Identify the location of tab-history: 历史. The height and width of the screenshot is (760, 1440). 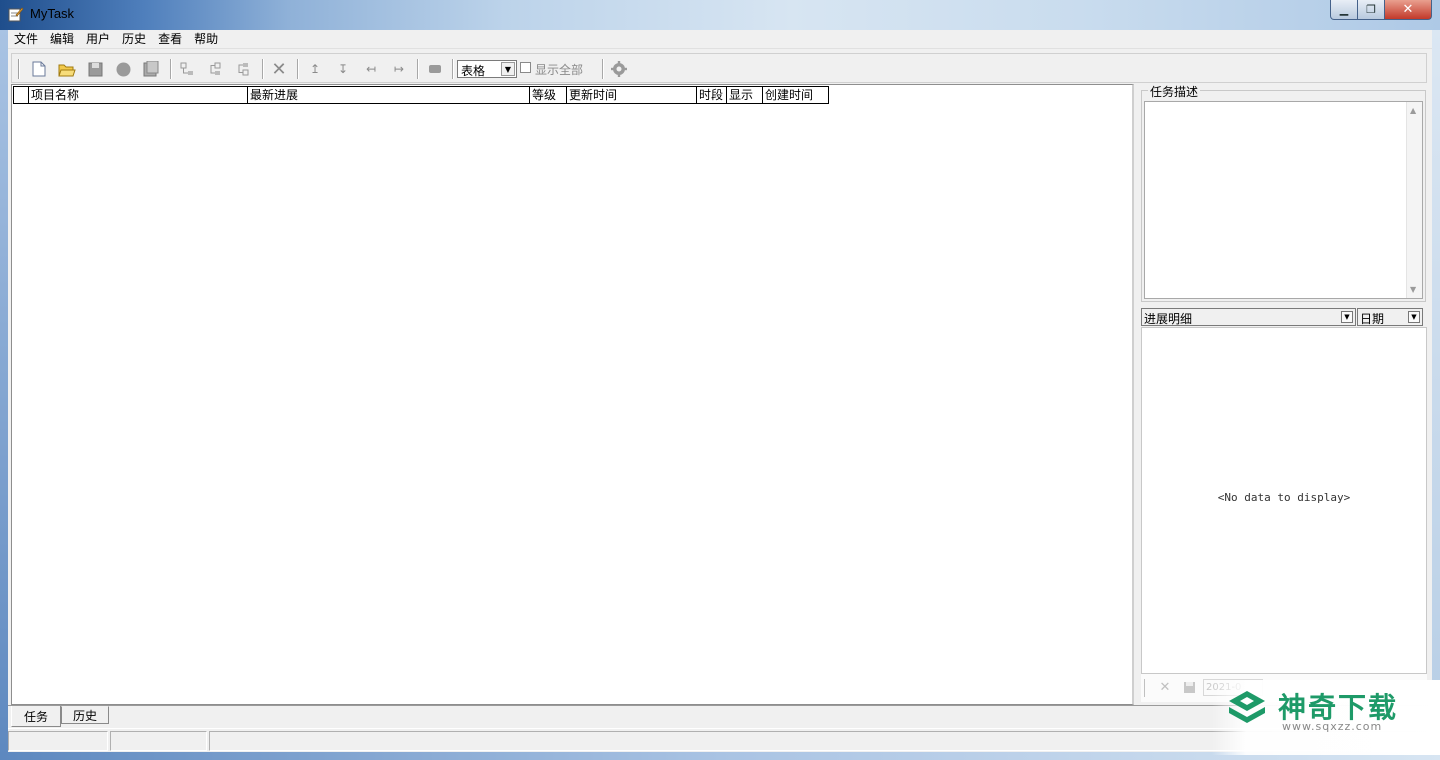
(85, 715).